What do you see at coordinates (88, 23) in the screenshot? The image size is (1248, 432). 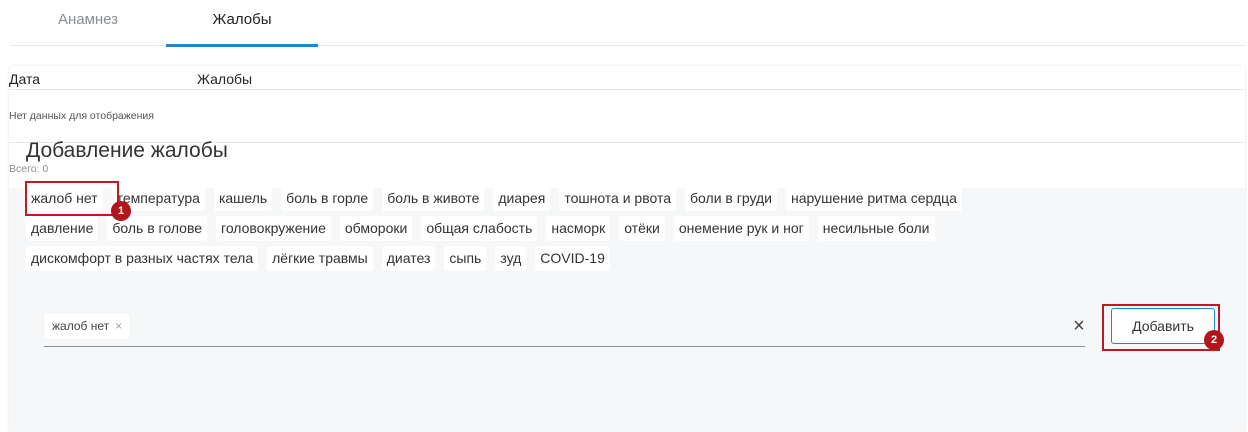 I see `tab-anamnesis: Анамнез` at bounding box center [88, 23].